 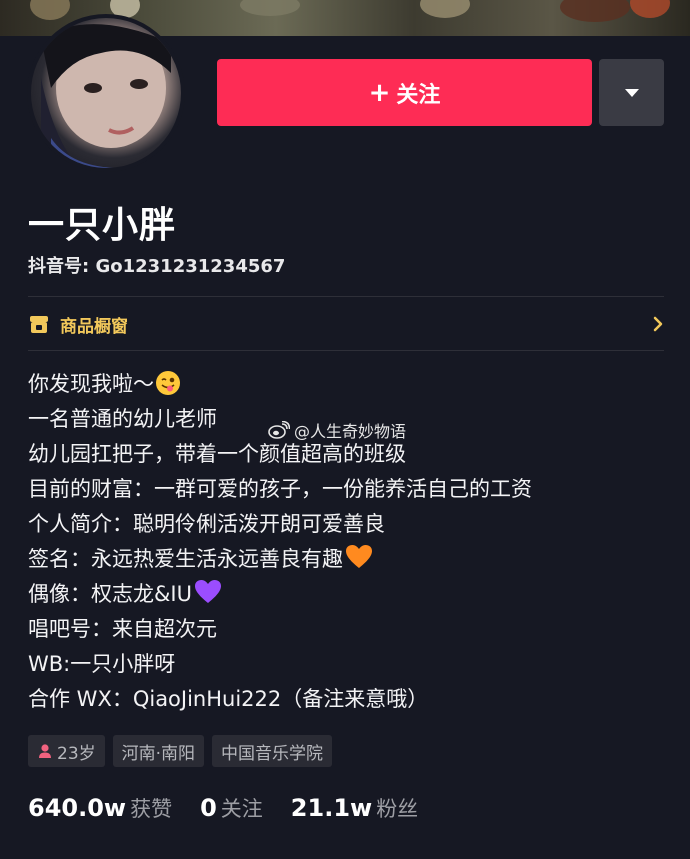 What do you see at coordinates (158, 751) in the screenshot?
I see `location-tag: 河南·南阳` at bounding box center [158, 751].